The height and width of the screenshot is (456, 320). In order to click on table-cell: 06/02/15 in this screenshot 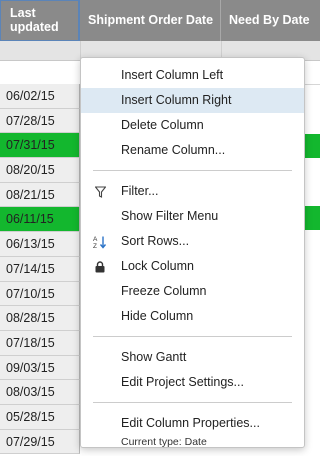, I will do `click(40, 96)`.